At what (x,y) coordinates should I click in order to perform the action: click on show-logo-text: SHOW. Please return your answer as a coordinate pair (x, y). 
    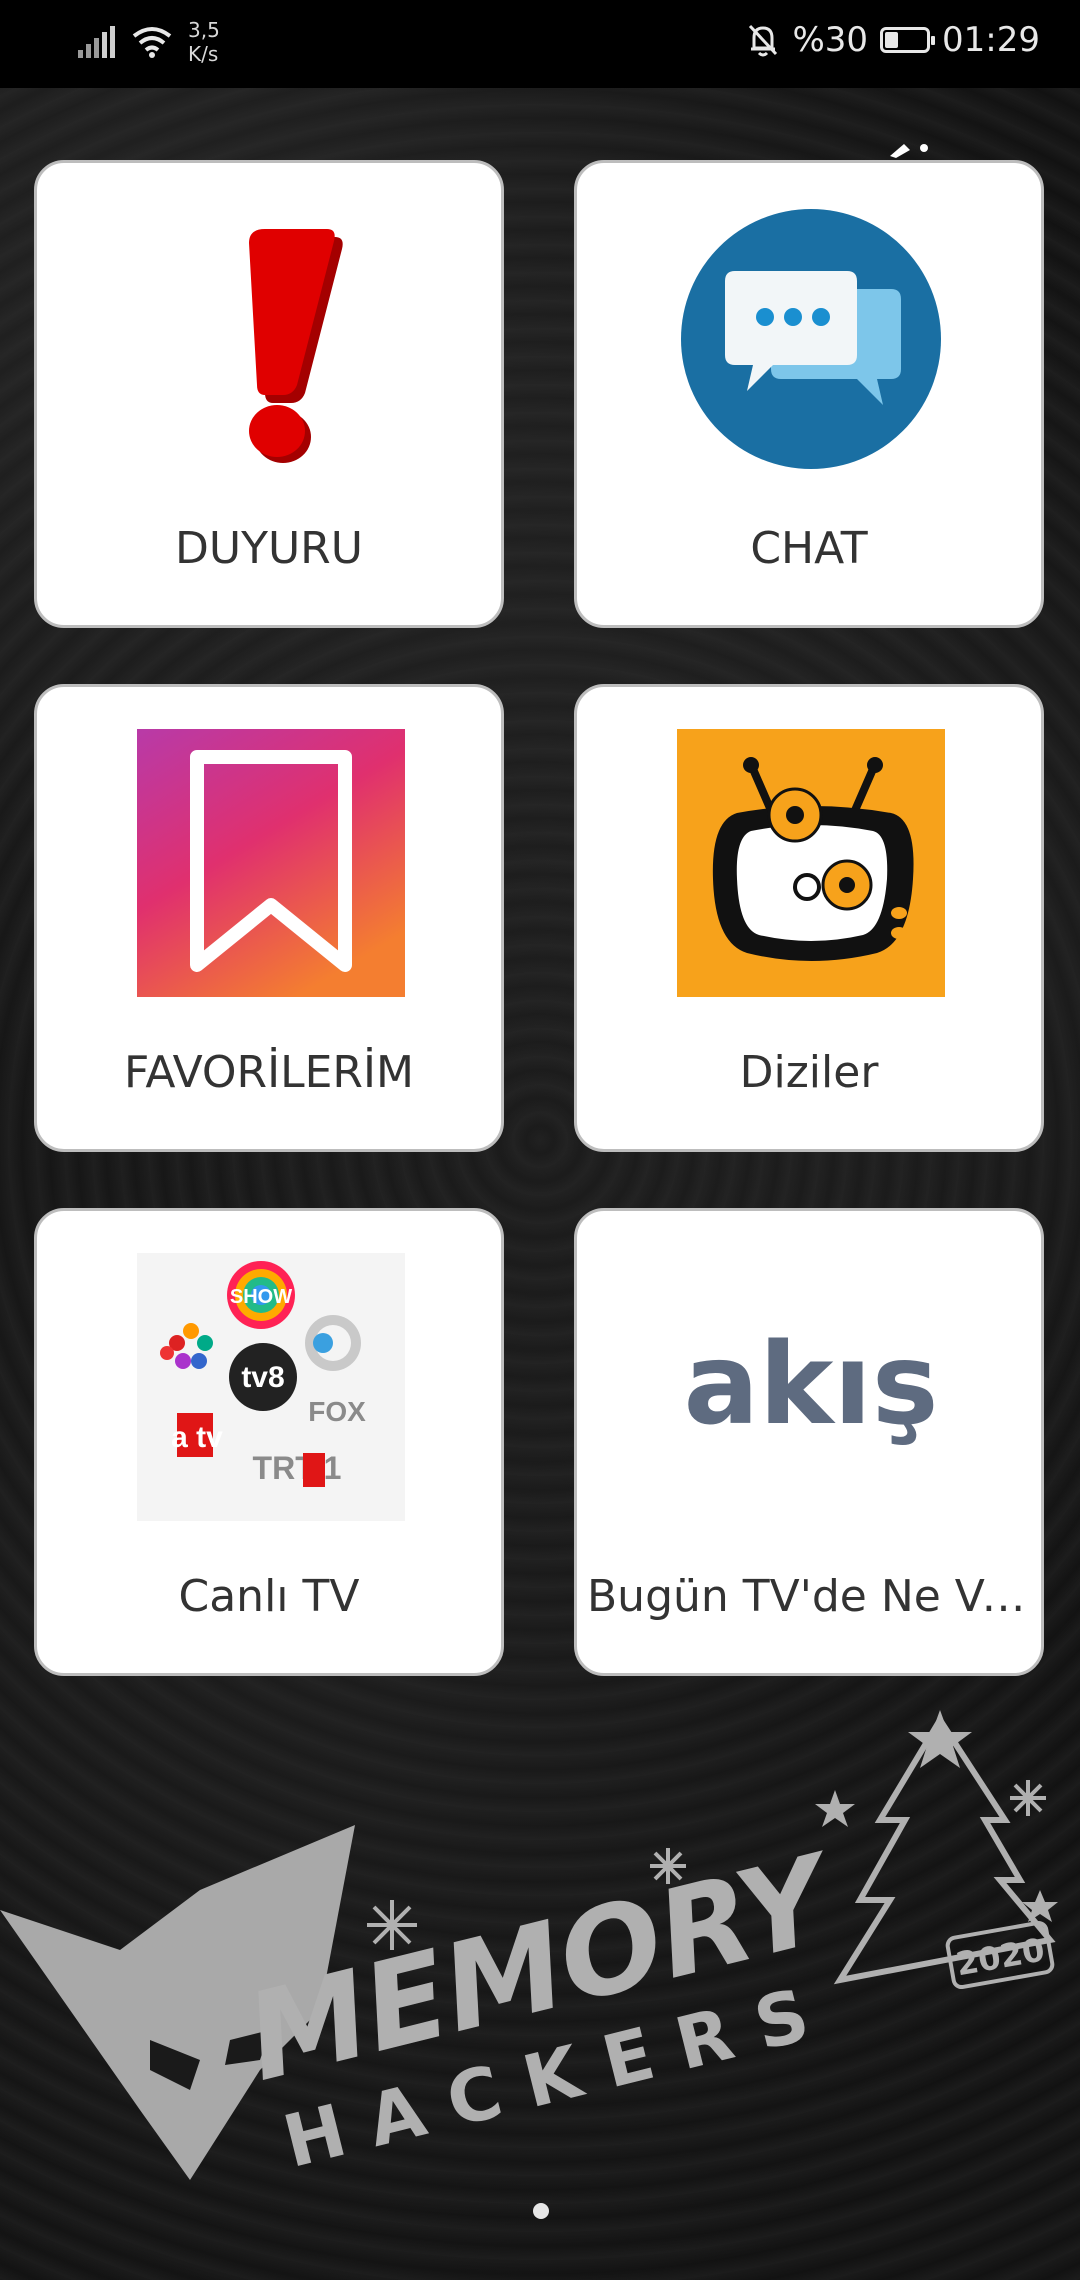
    Looking at the image, I should click on (261, 1297).